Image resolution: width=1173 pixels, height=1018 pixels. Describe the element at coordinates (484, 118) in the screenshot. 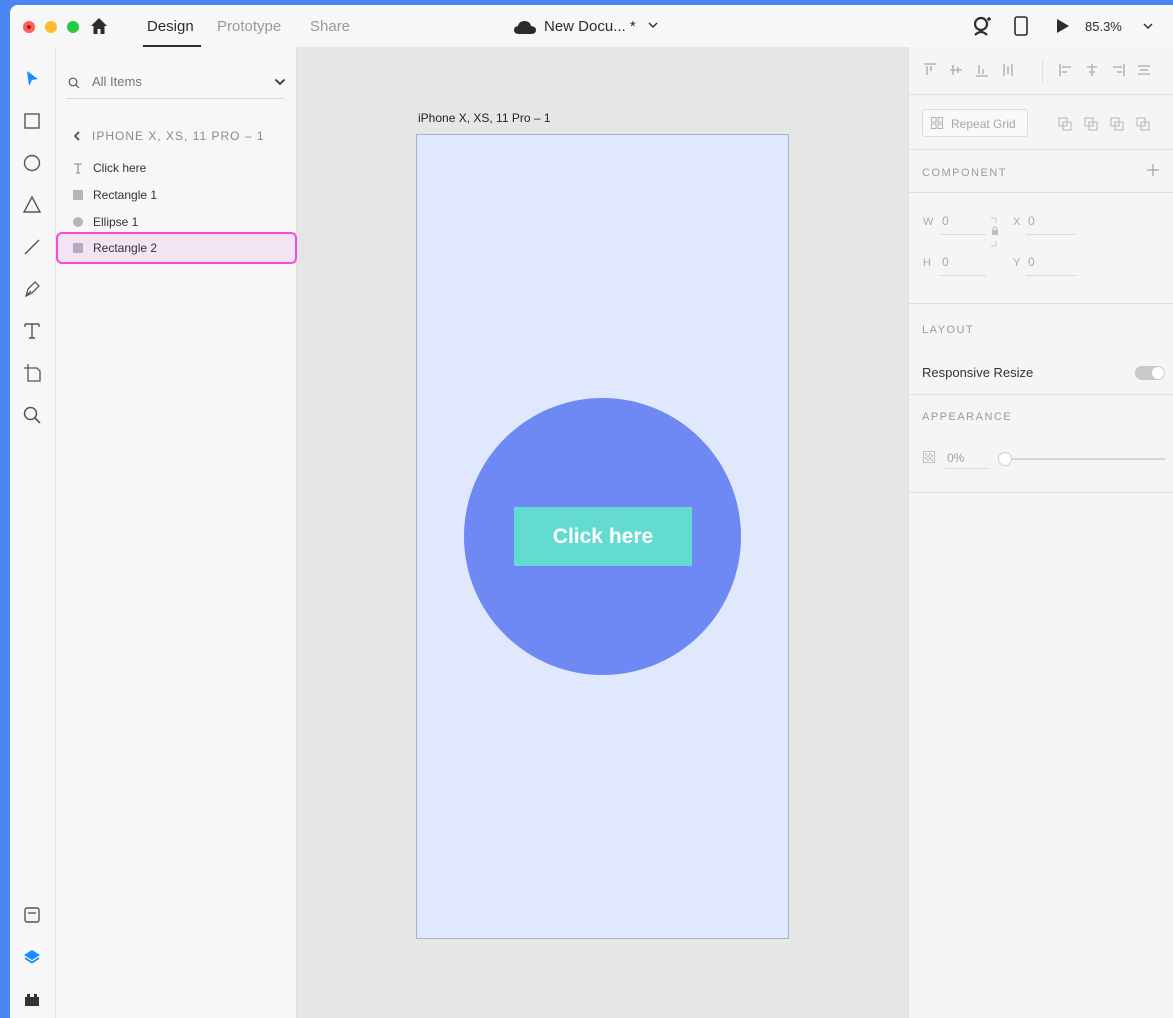

I see `artboard-title: iPhone X, XS, 11 Pro – 1` at that location.